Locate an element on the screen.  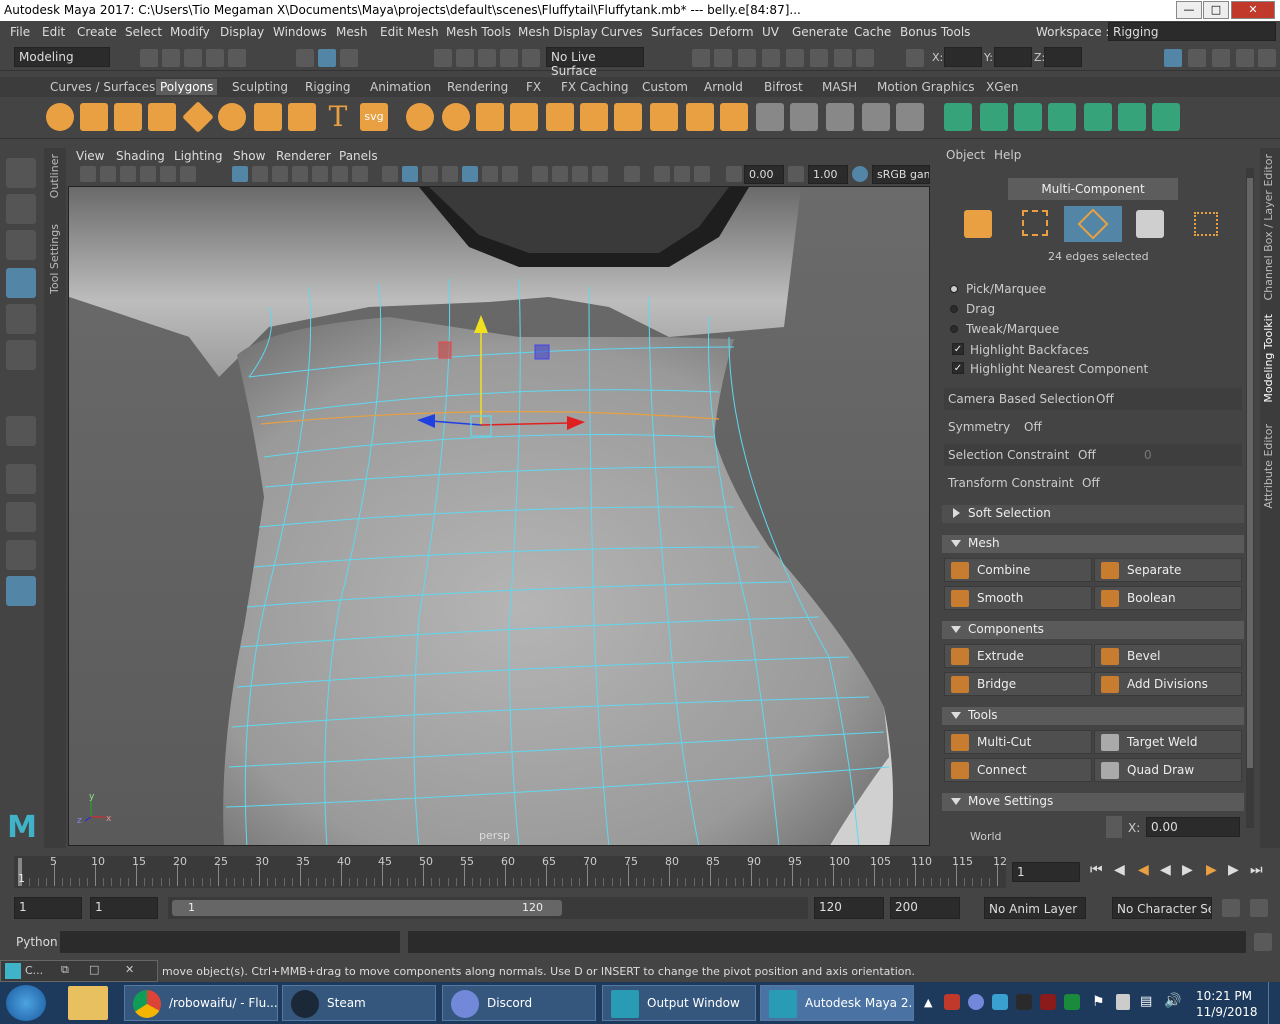
network-icon: ▤ is located at coordinates (1146, 1001).